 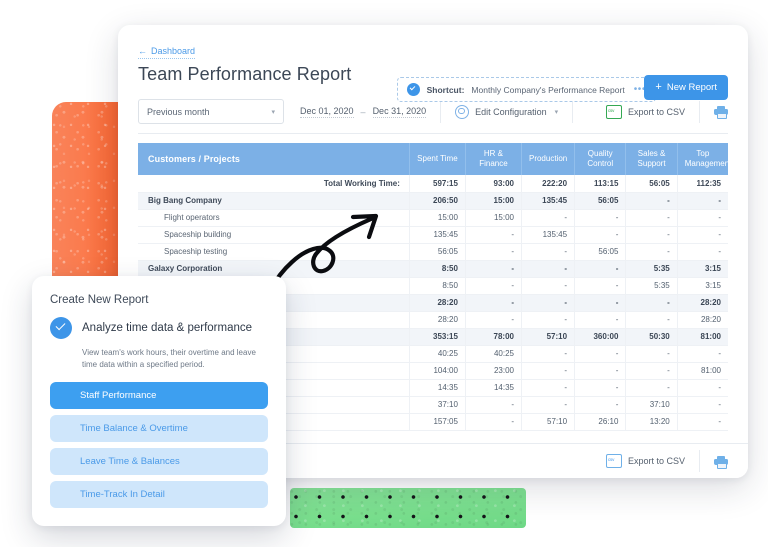 I want to click on table-row: Flight operators 15:00 15:00- - - -, so click(x=433, y=218).